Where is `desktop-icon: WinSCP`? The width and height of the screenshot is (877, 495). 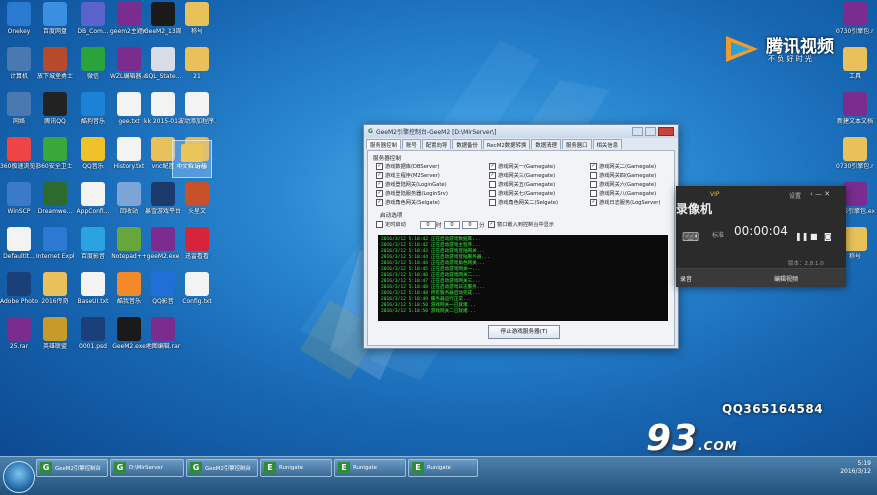
desktop-icon: WinSCP is located at coordinates (19, 198).